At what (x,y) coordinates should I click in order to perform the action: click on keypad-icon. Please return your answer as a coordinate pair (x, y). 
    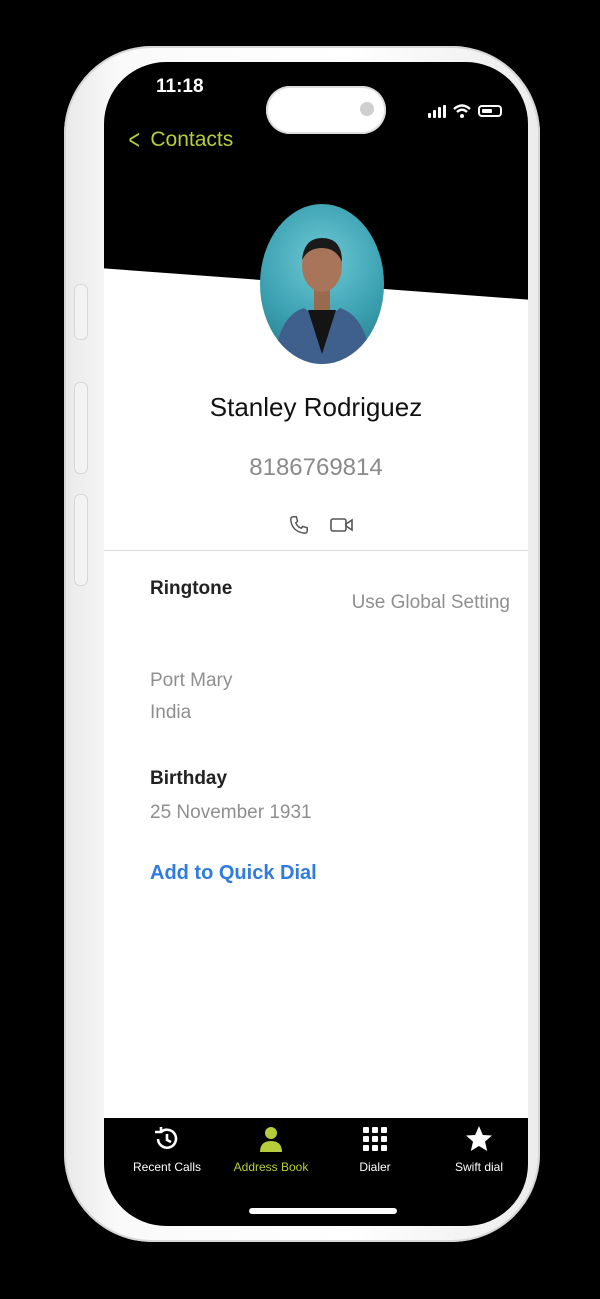
    Looking at the image, I should click on (375, 1139).